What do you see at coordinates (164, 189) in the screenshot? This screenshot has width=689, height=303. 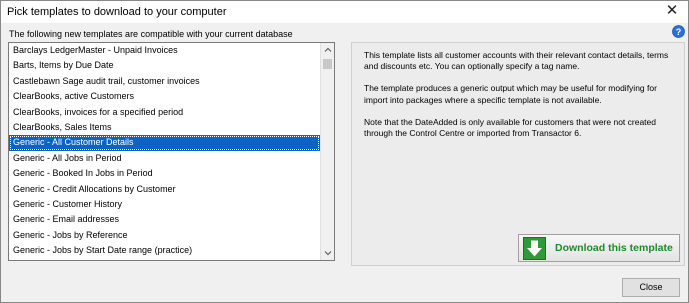 I see `list-item: Generic - Credit Allocations by Customer` at bounding box center [164, 189].